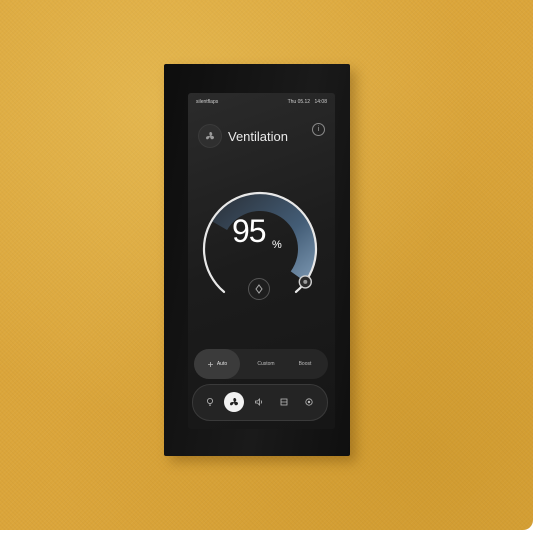  Describe the element at coordinates (207, 102) in the screenshot. I see `brand-logo: silentflaps` at that location.